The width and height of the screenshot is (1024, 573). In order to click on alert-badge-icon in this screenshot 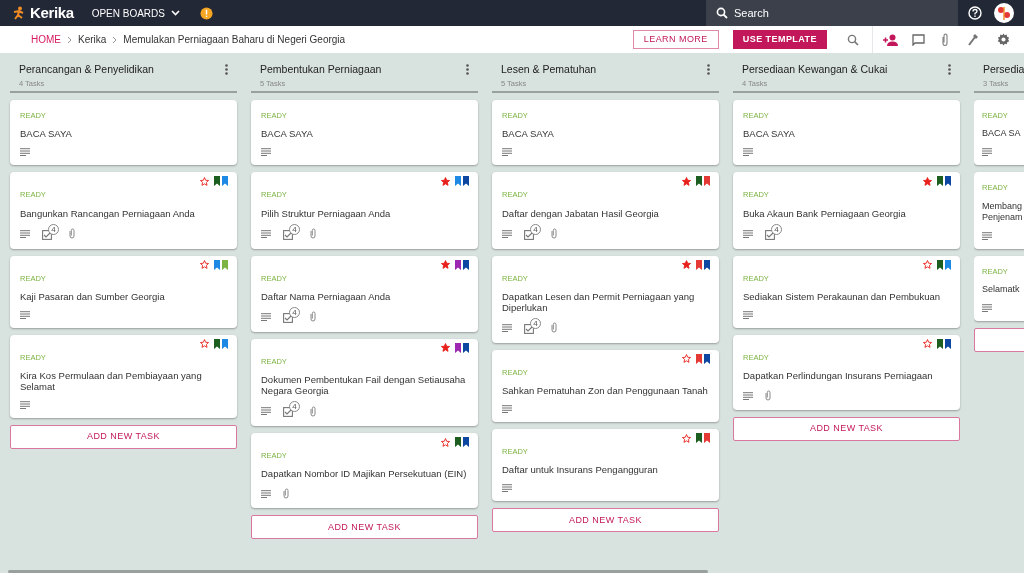, I will do `click(206, 13)`.